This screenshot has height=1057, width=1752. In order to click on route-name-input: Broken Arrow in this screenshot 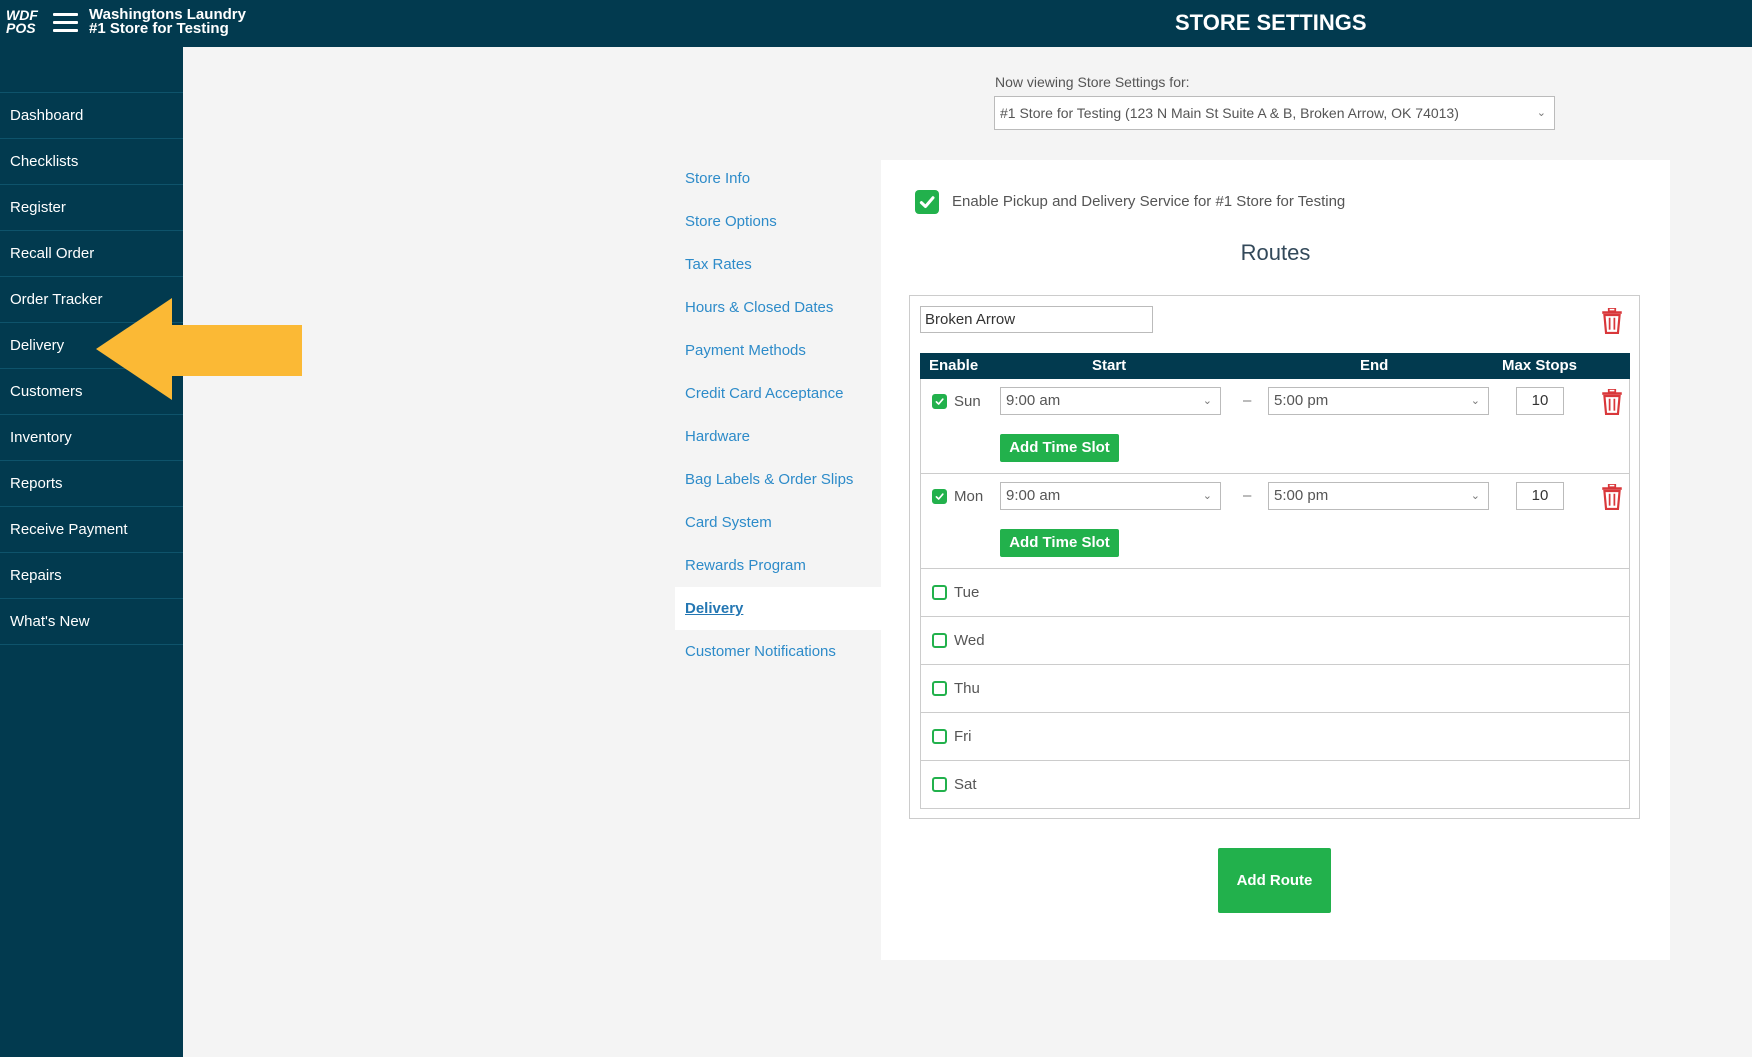, I will do `click(1036, 319)`.